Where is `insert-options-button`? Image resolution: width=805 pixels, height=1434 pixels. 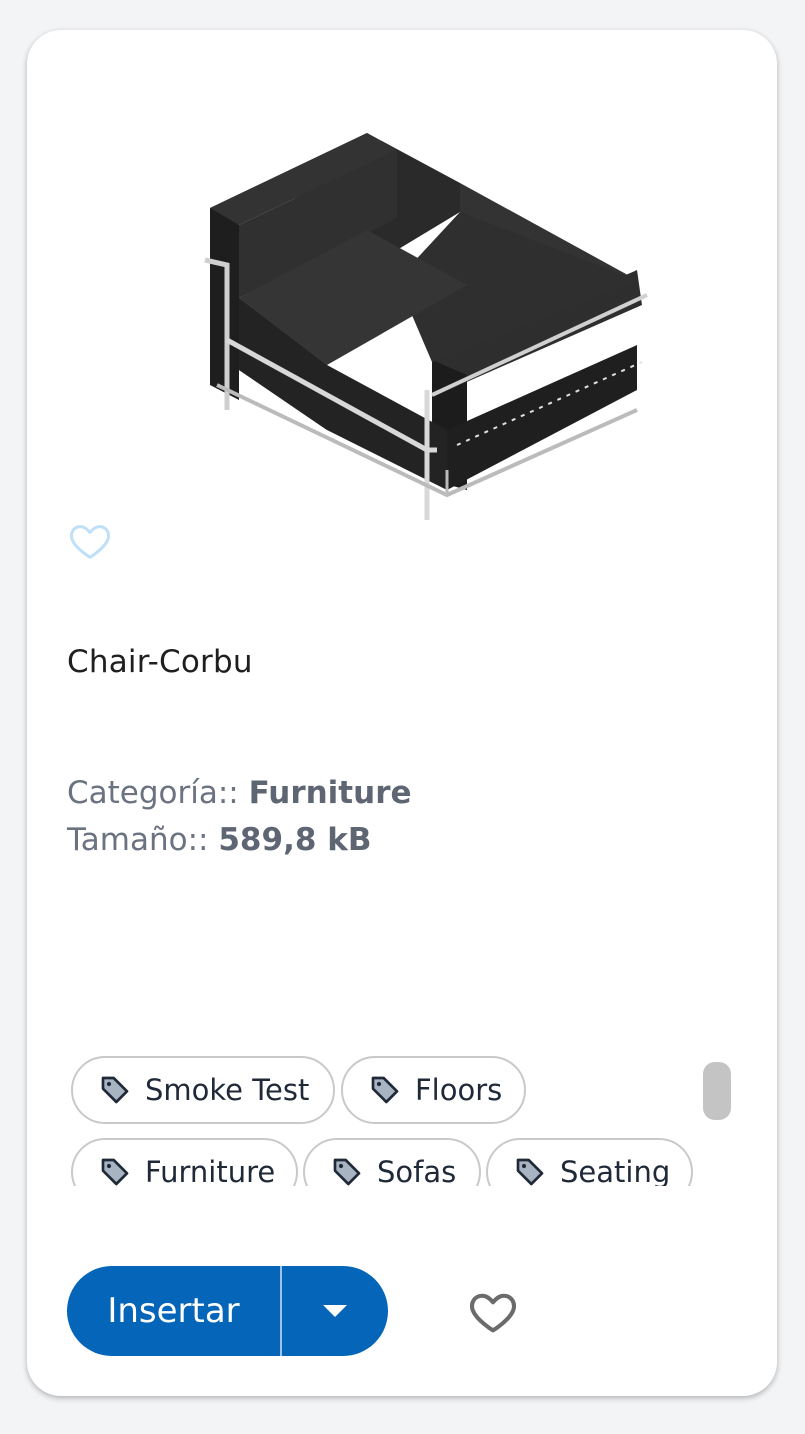
insert-options-button is located at coordinates (335, 1311).